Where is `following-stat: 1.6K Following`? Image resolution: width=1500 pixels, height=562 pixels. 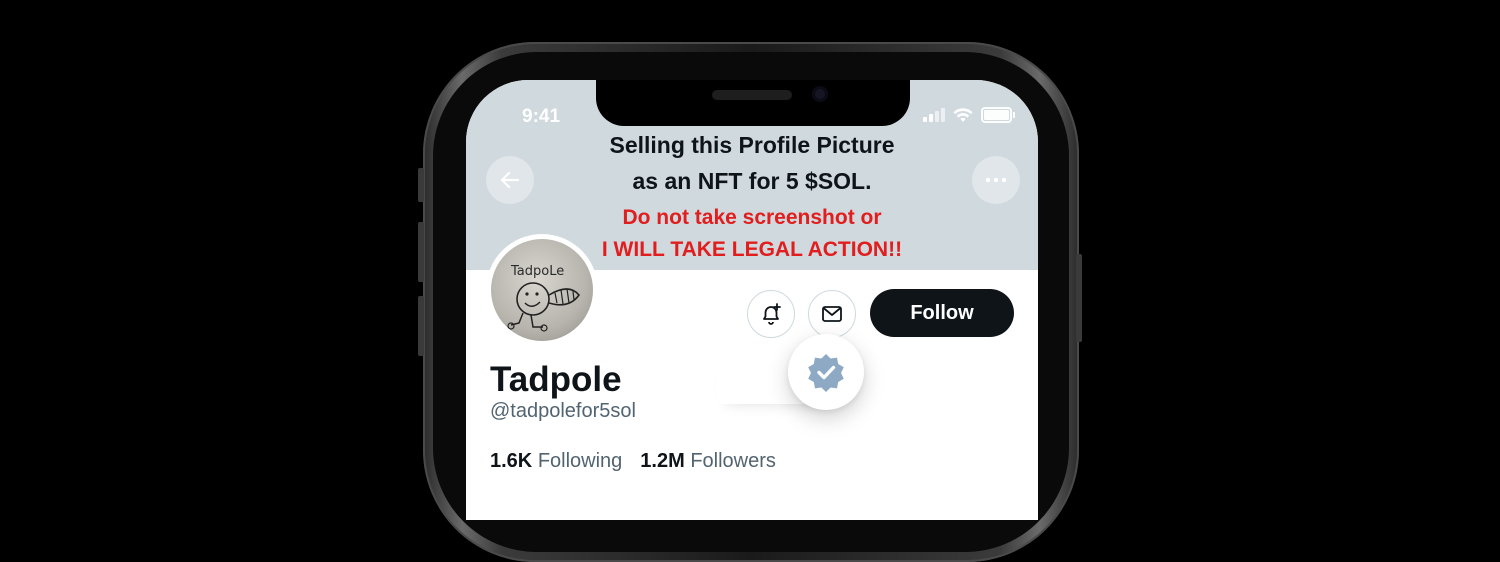 following-stat: 1.6K Following is located at coordinates (556, 461).